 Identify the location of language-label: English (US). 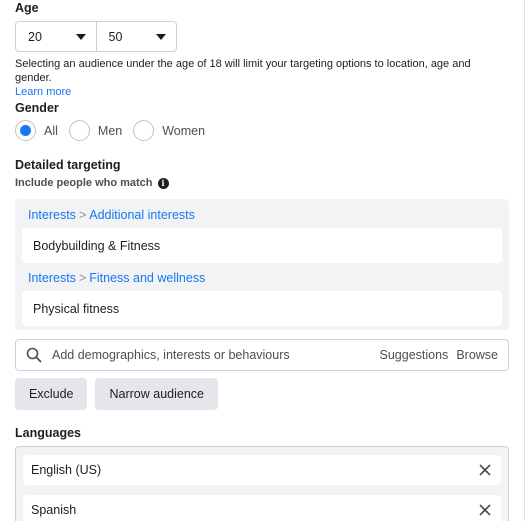
(66, 470).